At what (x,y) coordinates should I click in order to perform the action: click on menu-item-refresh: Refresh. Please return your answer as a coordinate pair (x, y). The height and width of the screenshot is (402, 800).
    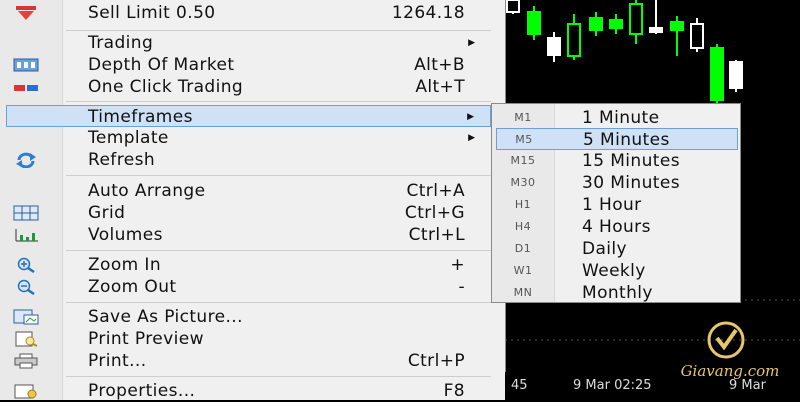
    Looking at the image, I should click on (251, 160).